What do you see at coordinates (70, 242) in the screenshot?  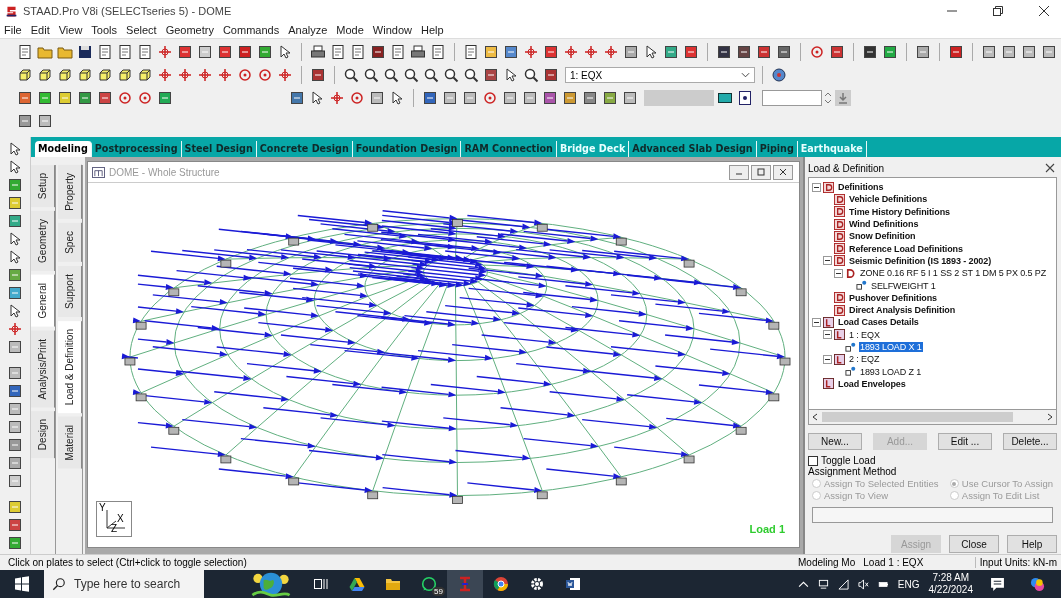 I see `side-tab: Spec` at bounding box center [70, 242].